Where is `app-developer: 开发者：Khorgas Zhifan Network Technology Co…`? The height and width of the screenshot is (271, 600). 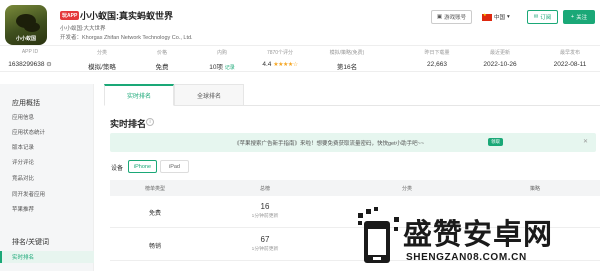 app-developer: 开发者：Khorgas Zhifan Network Technology Co… is located at coordinates (126, 38).